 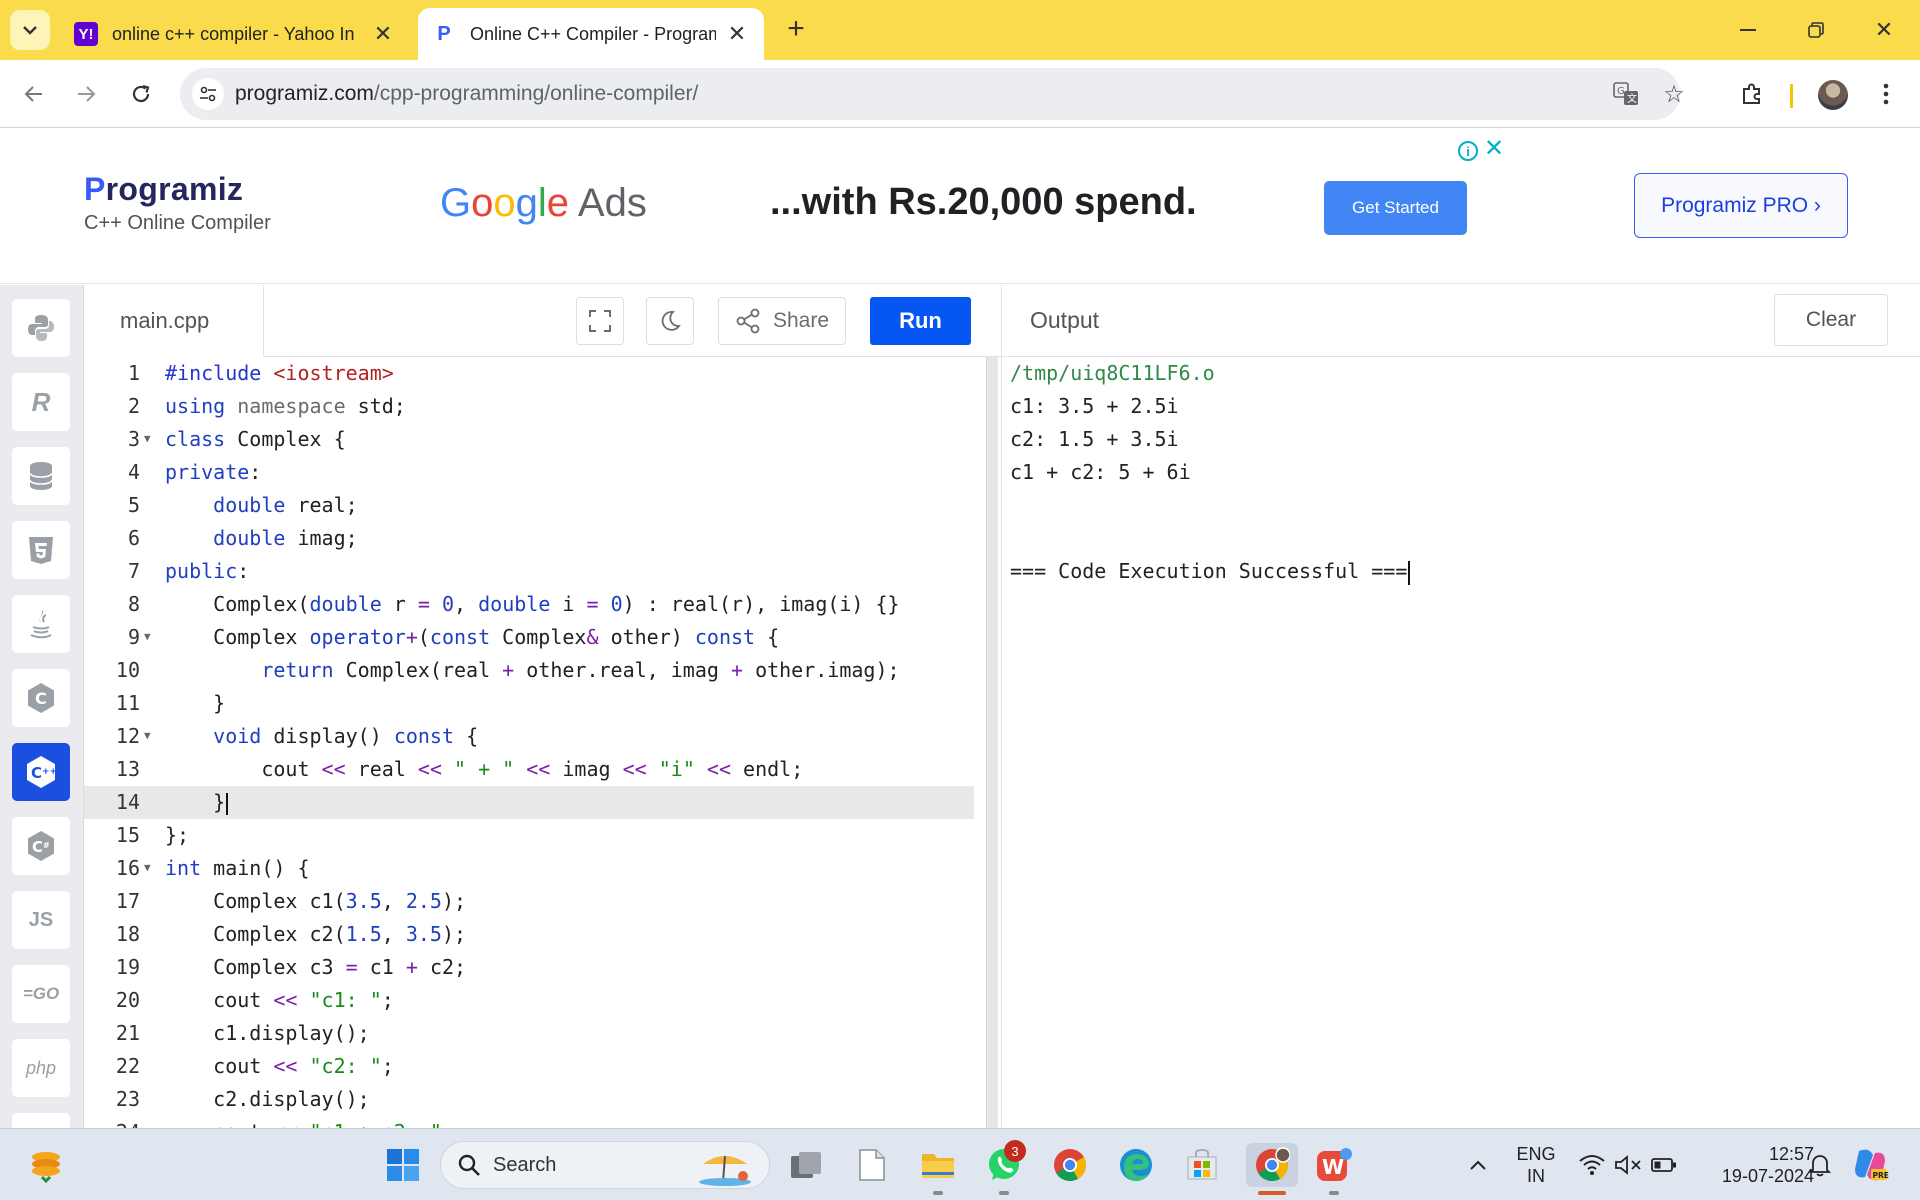 I want to click on extensions-puzzle-icon, so click(x=1752, y=94).